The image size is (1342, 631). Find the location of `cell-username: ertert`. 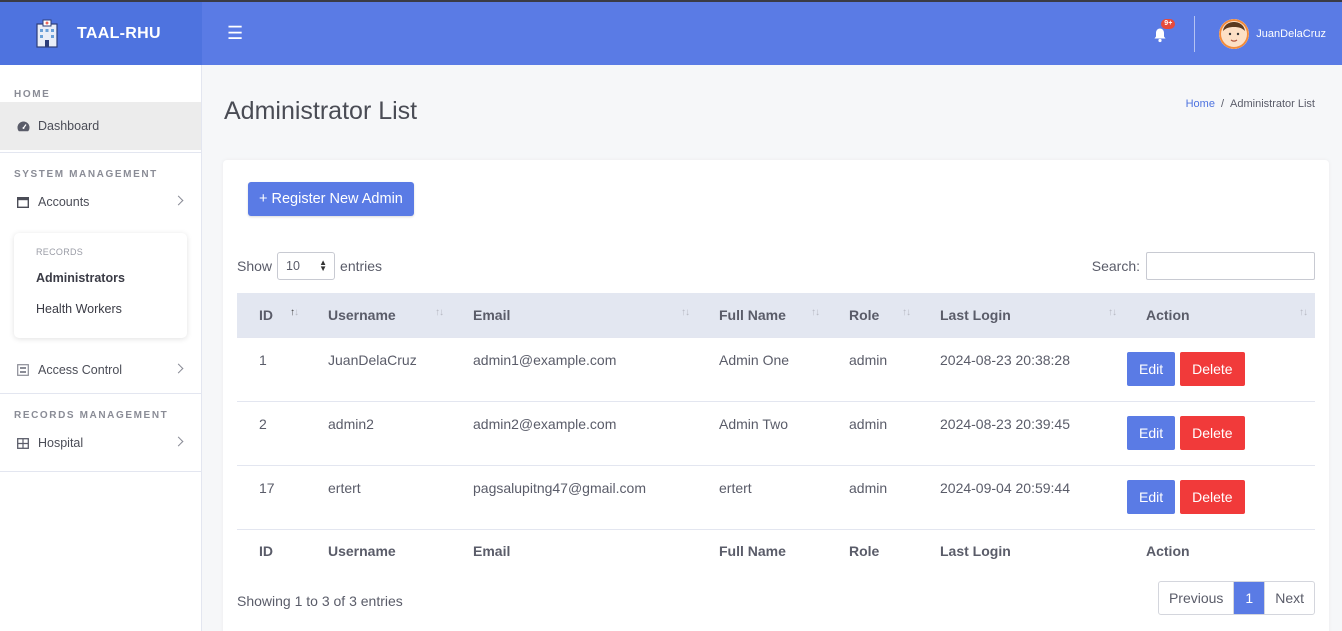

cell-username: ertert is located at coordinates (378, 496).